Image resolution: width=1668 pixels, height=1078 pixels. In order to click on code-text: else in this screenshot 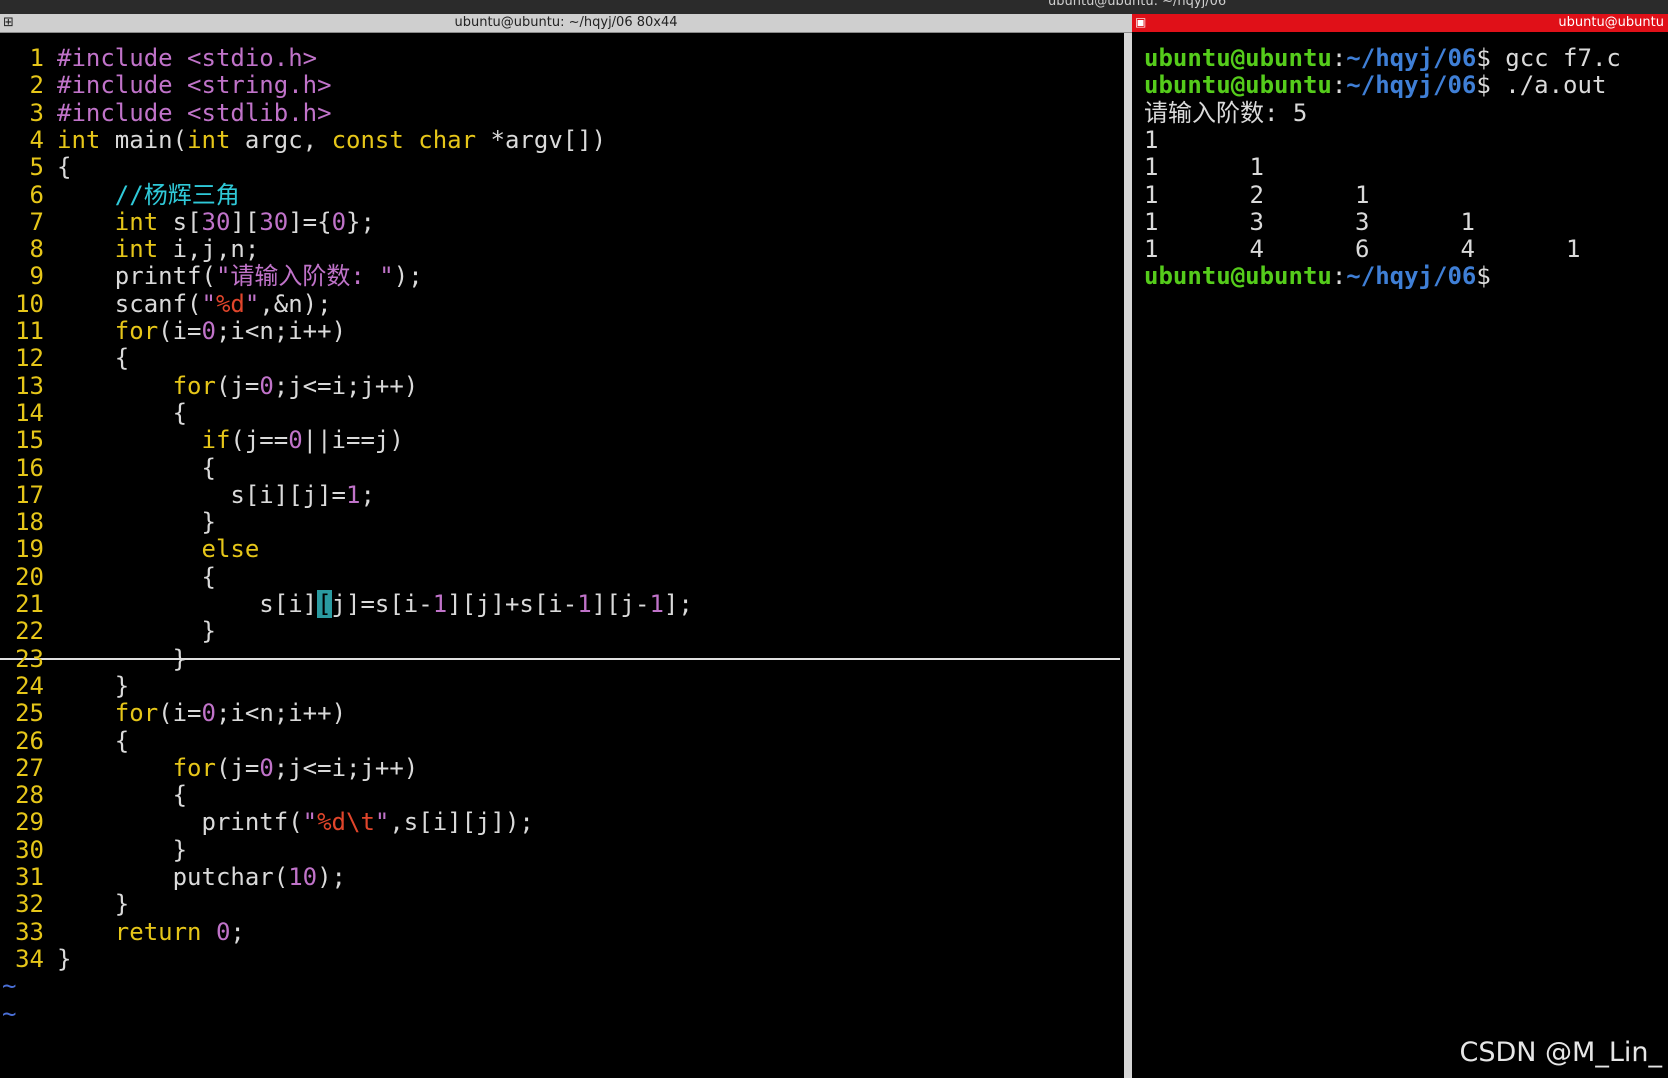, I will do `click(158, 549)`.